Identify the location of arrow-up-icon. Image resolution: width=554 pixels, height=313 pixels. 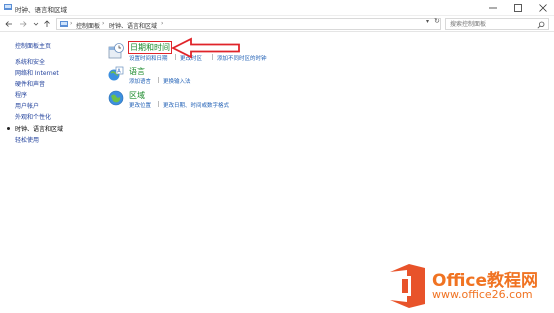
(47, 23).